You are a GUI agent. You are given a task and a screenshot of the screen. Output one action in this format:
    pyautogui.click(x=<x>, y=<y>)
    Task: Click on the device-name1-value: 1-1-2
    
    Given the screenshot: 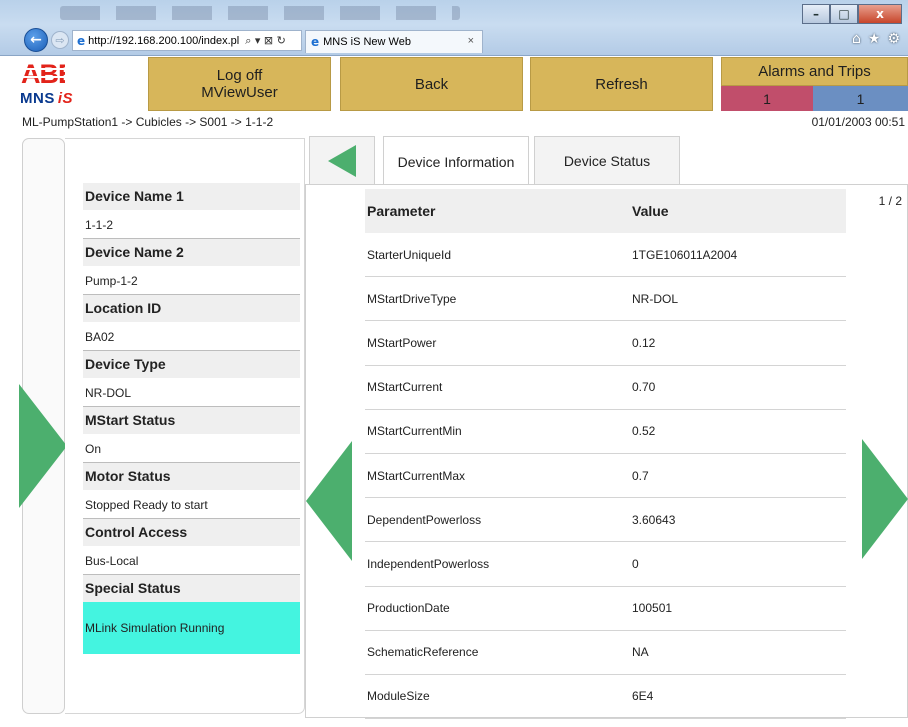 What is the action you would take?
    pyautogui.click(x=191, y=224)
    